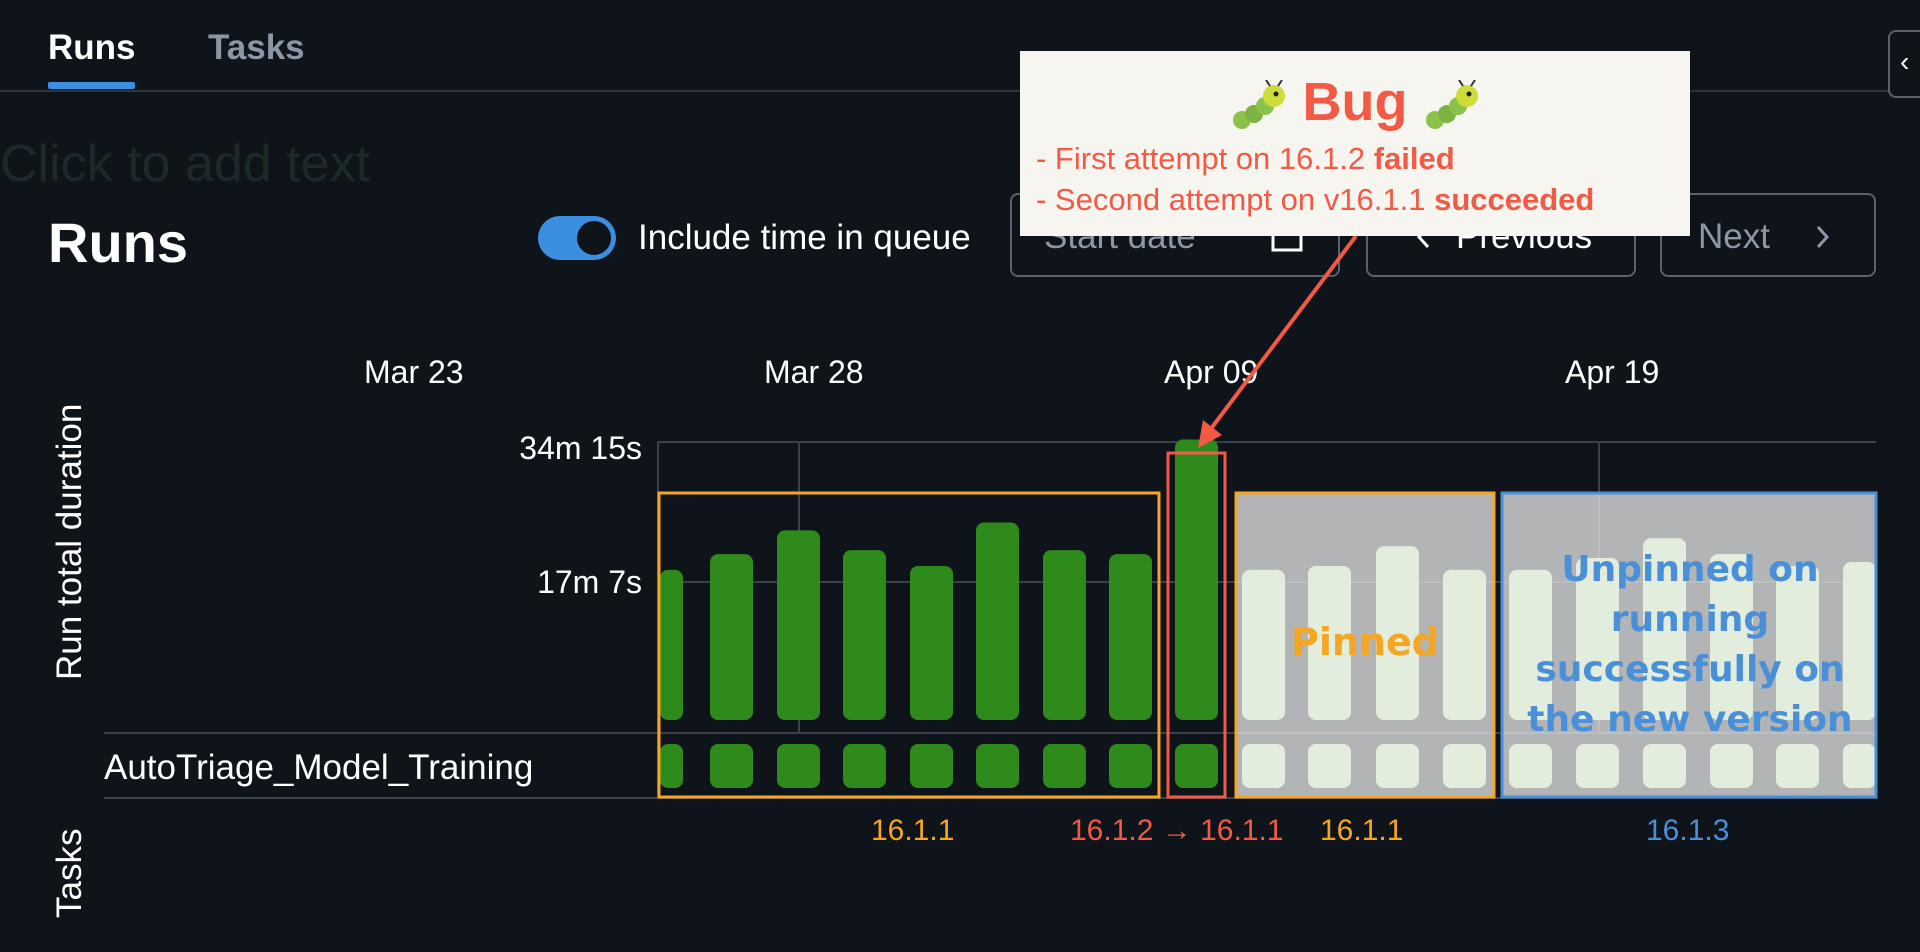 The image size is (1920, 952). Describe the element at coordinates (1245, 158) in the screenshot. I see `bug-line-1: - First attempt on 16.1.2 failed` at that location.